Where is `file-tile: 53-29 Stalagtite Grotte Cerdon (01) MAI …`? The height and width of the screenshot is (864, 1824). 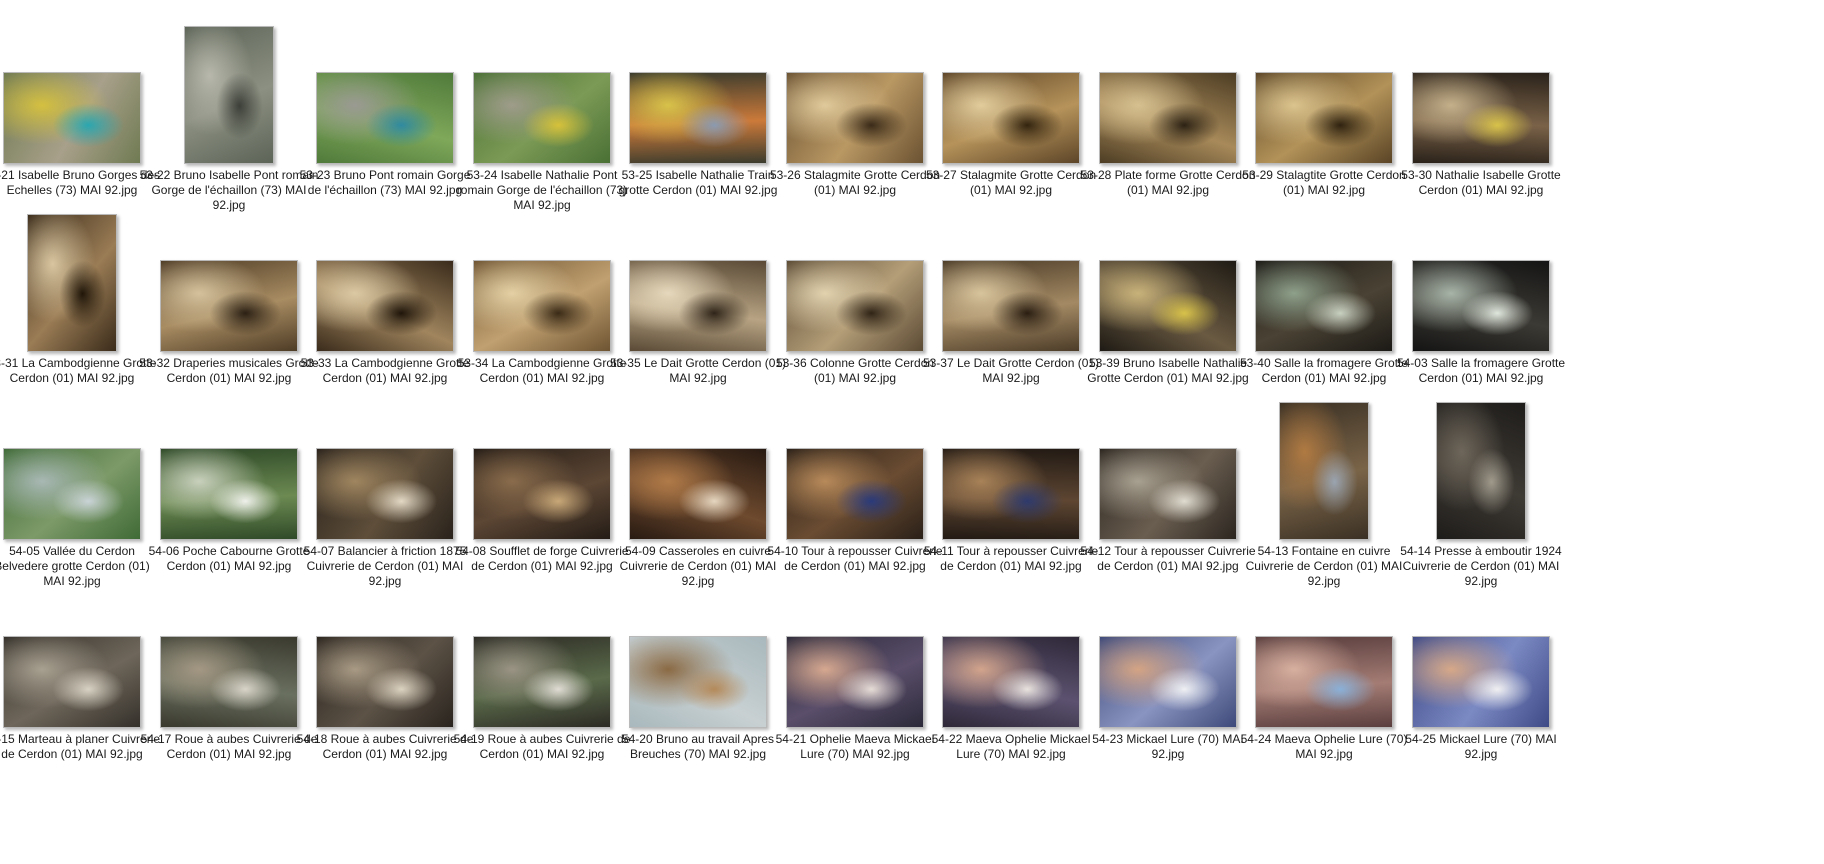
file-tile: 53-29 Stalagtite Grotte Cerdon (01) MAI … is located at coordinates (1324, 113).